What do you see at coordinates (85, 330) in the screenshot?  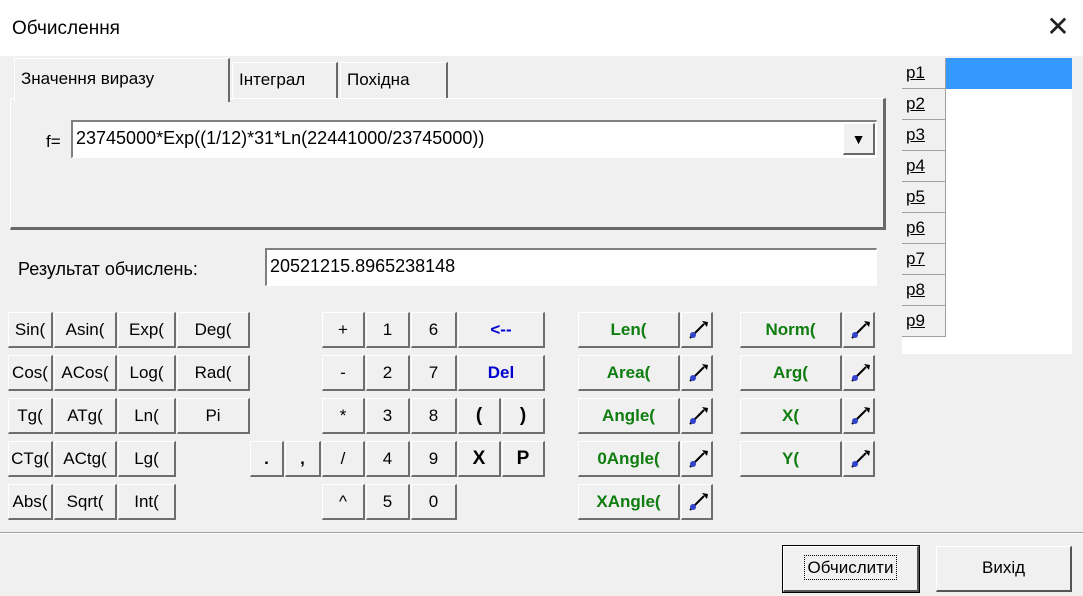 I see `asin-button: Asin(` at bounding box center [85, 330].